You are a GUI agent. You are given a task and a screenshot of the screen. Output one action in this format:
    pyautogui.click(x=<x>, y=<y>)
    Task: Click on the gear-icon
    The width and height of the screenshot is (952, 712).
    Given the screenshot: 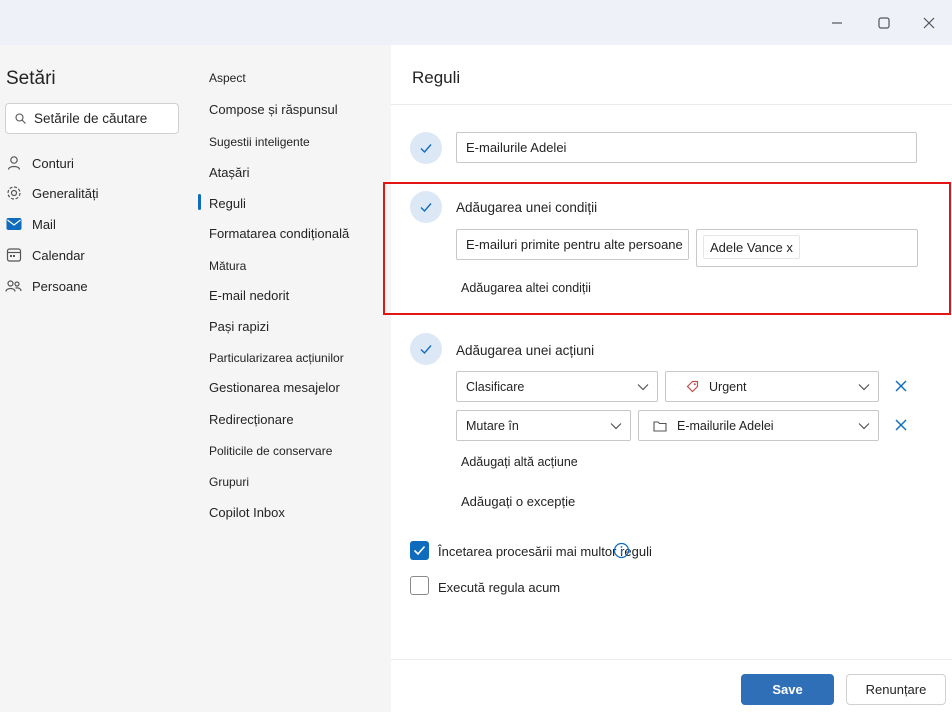 What is the action you would take?
    pyautogui.click(x=13, y=193)
    